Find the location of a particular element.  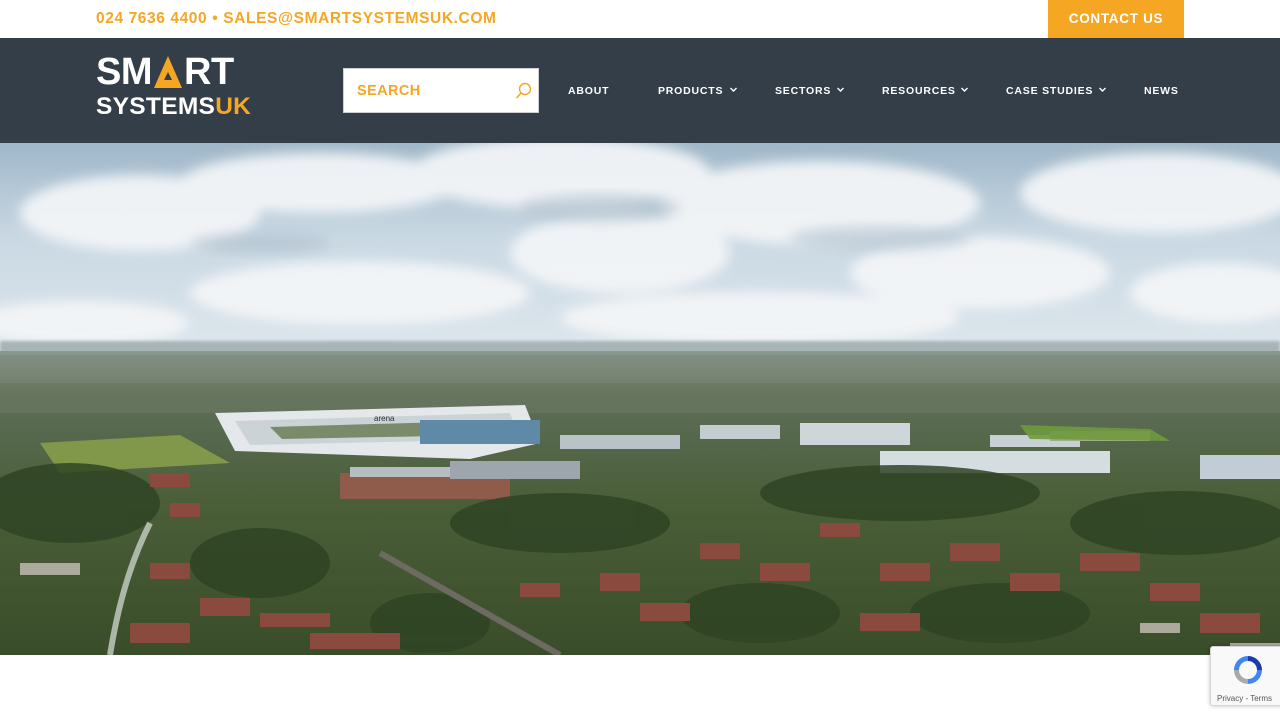

search-icon is located at coordinates (524, 91).